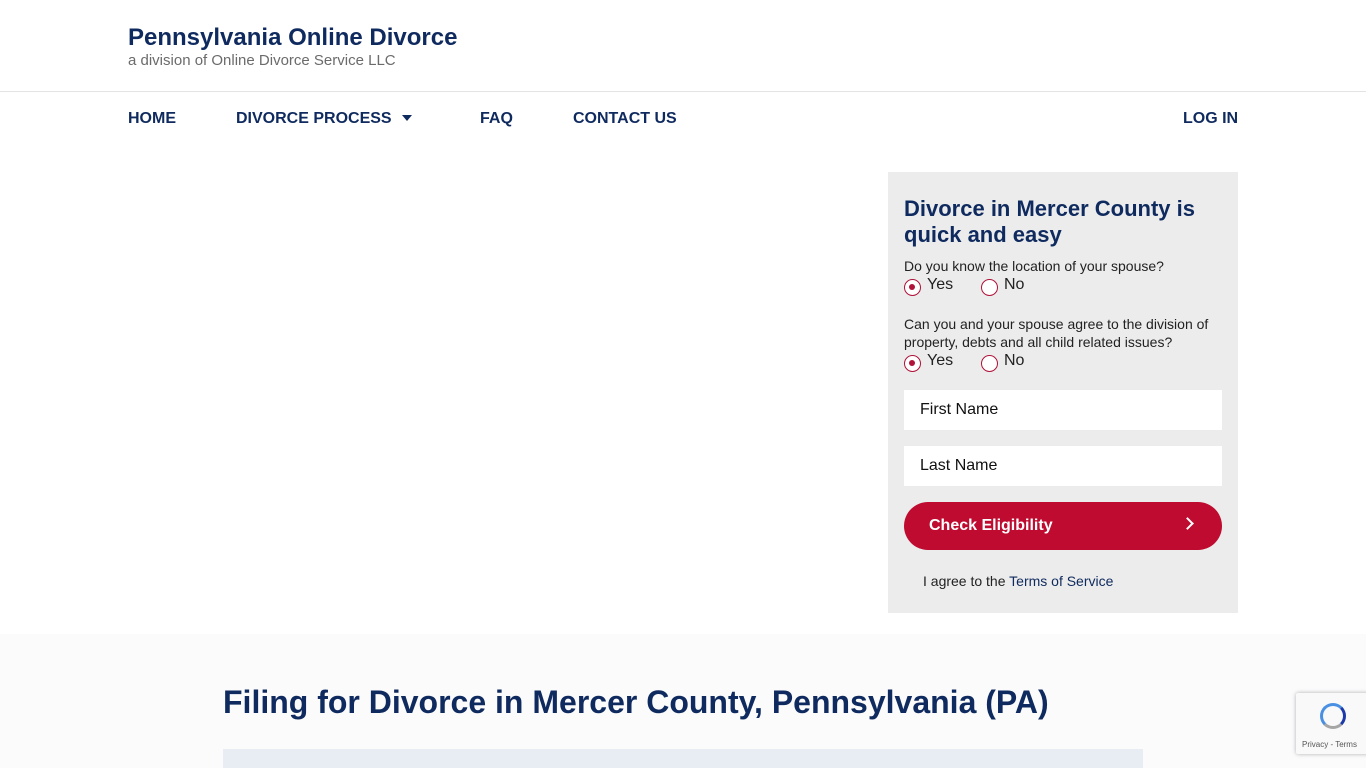 This screenshot has width=1366, height=768. Describe the element at coordinates (1187, 523) in the screenshot. I see `chevron-right-icon` at that location.